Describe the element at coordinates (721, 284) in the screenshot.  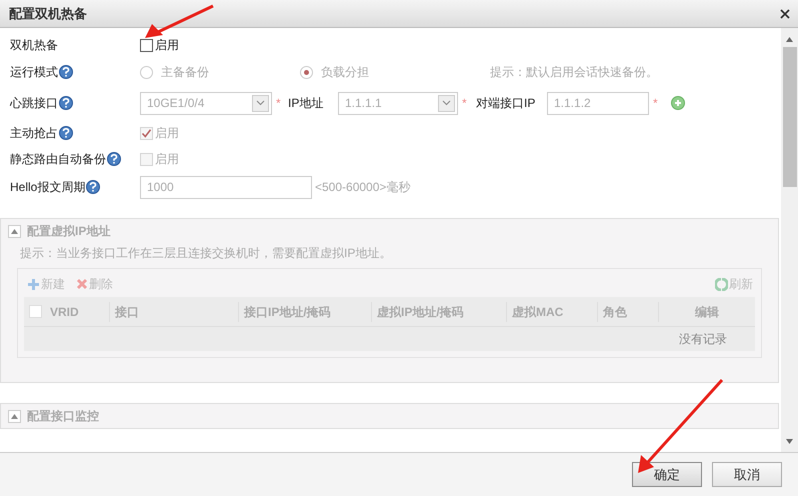
I see `refresh-icon` at that location.